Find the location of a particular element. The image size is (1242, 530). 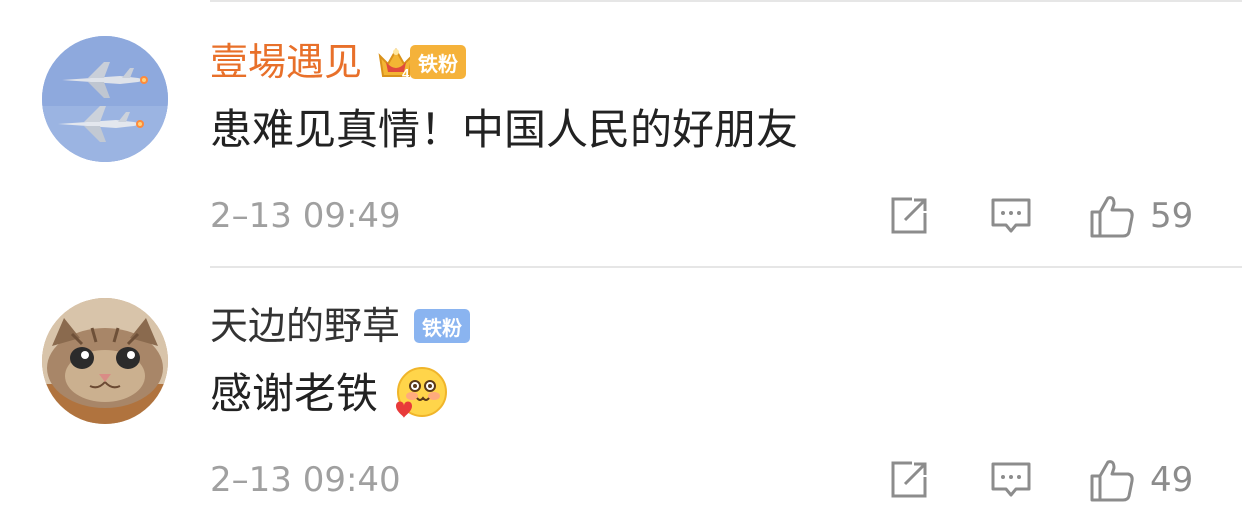

crown-fan-badge: 4 铁粉 is located at coordinates (421, 62).